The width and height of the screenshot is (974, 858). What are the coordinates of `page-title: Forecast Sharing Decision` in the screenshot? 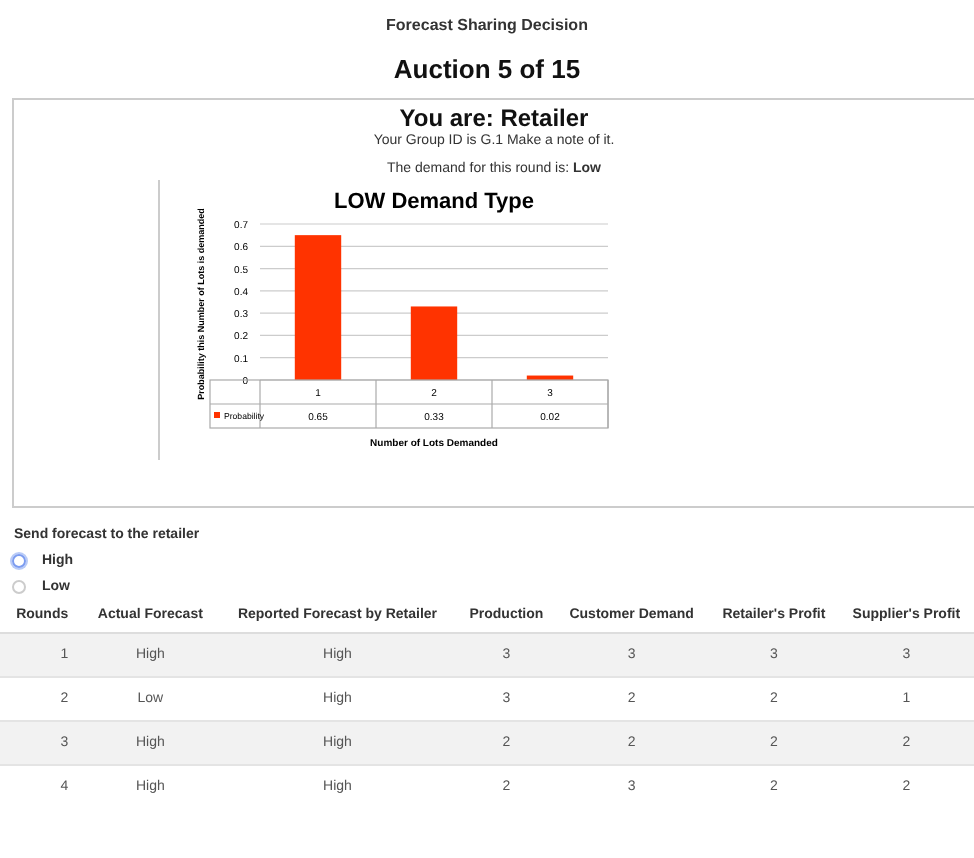 It's located at (487, 24).